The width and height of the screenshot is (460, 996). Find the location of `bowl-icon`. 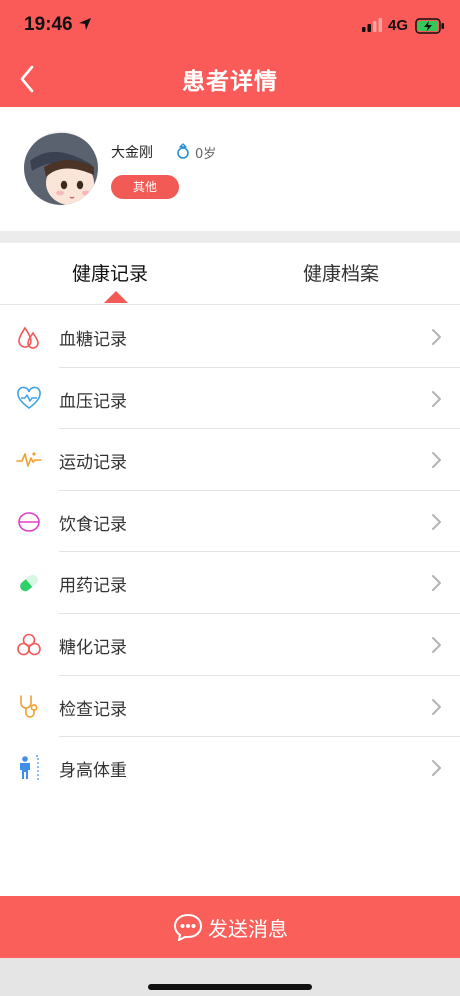

bowl-icon is located at coordinates (29, 521).